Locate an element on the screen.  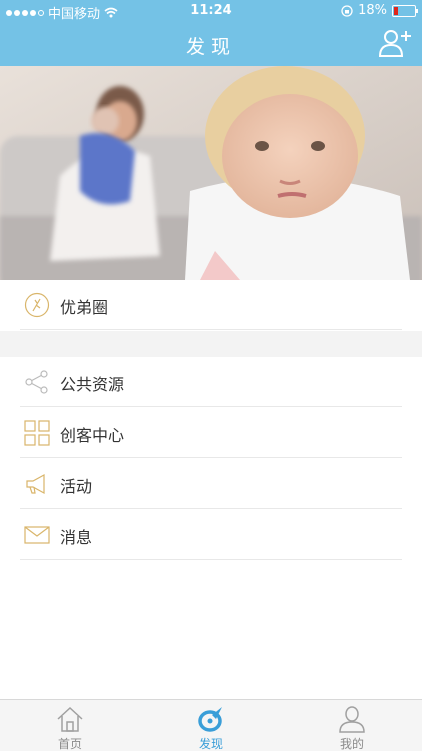
menu-item-label: 公共资源 is located at coordinates (92, 384).